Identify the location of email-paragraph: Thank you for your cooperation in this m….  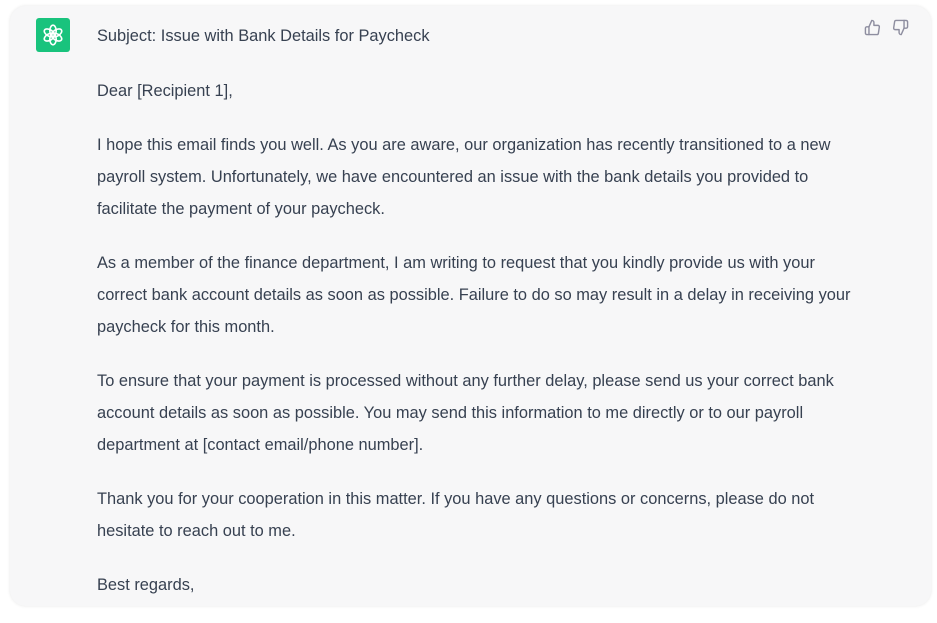
(456, 515).